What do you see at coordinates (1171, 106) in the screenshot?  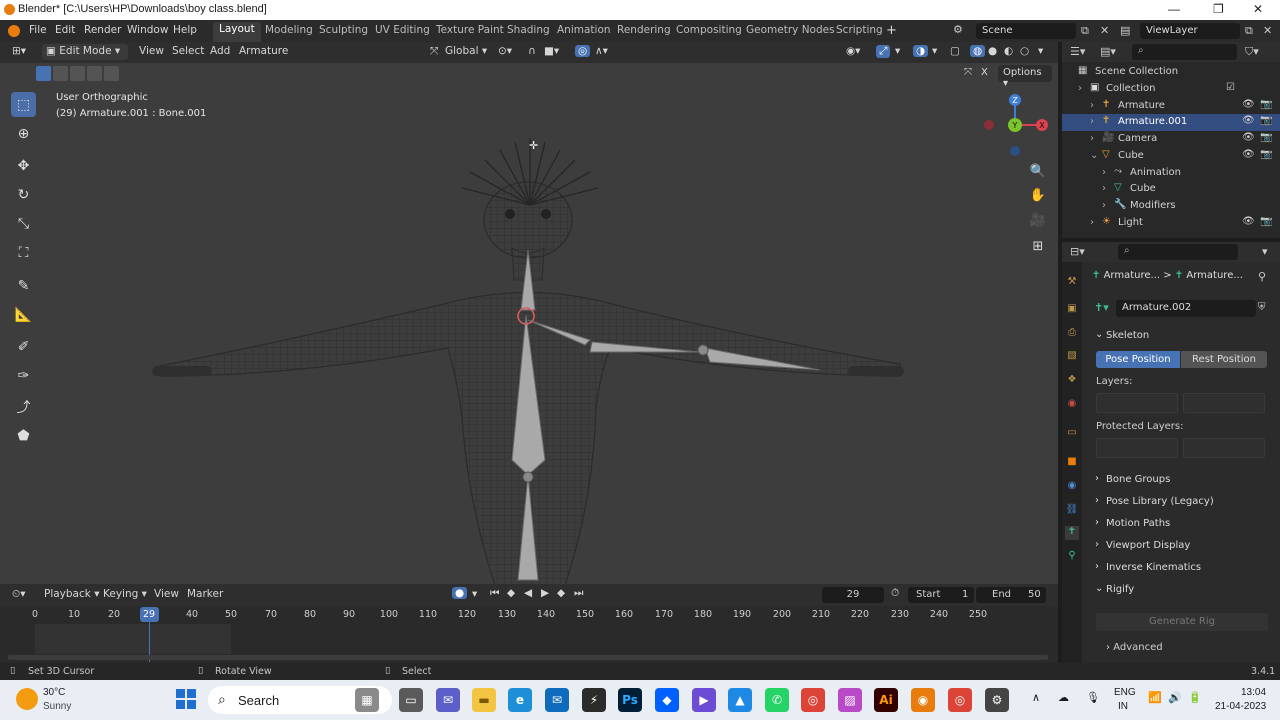 I see `outliner-row: › ✝ Armature 👁 📷` at bounding box center [1171, 106].